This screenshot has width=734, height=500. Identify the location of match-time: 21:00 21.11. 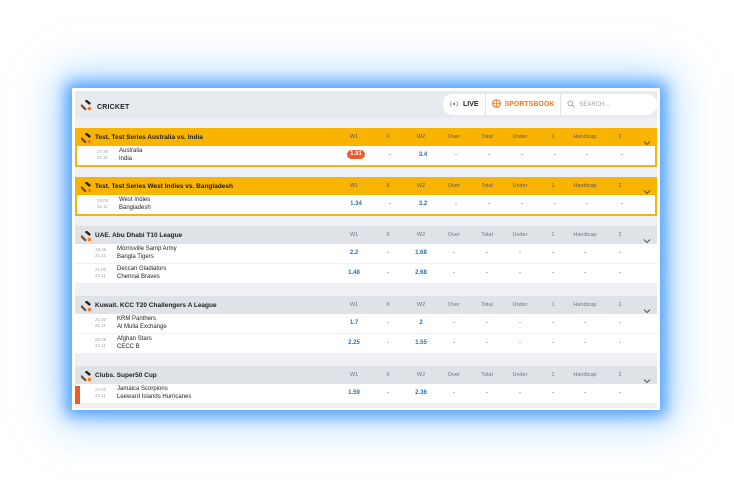
(100, 273).